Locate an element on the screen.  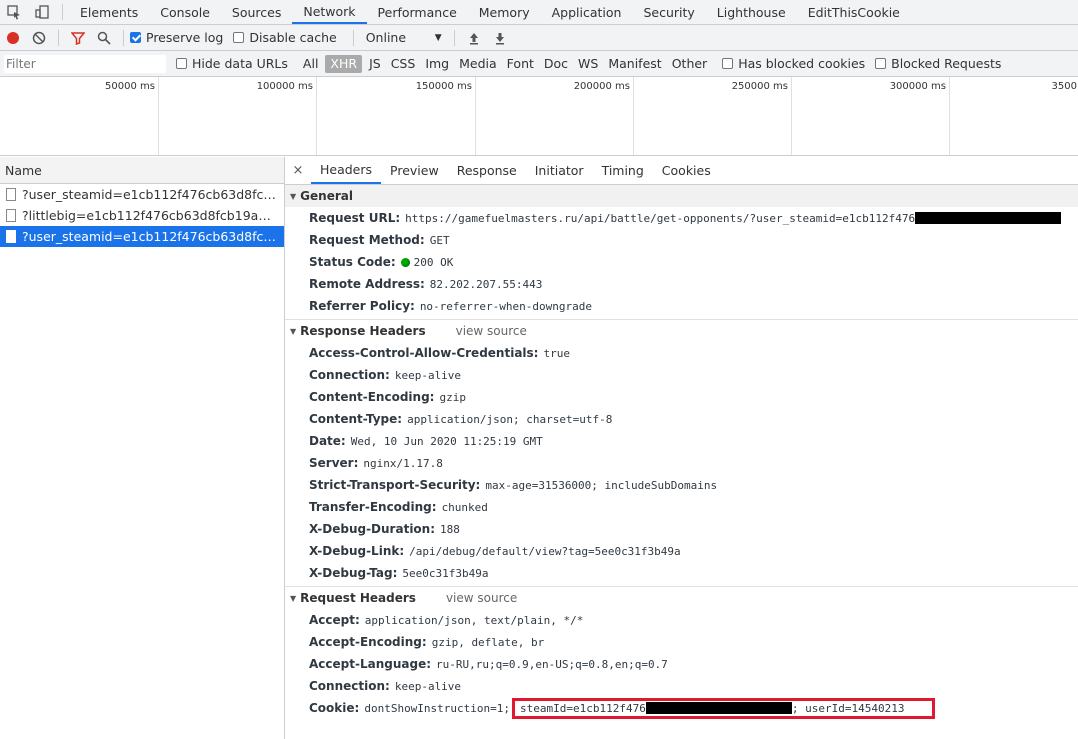
filter-icon is located at coordinates (78, 37).